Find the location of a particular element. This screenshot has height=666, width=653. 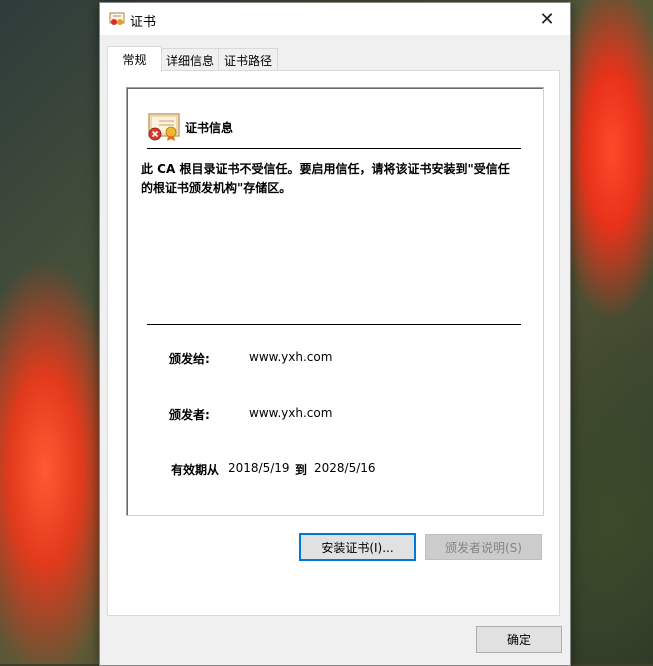

tab-label: 详细信息 is located at coordinates (189, 60).